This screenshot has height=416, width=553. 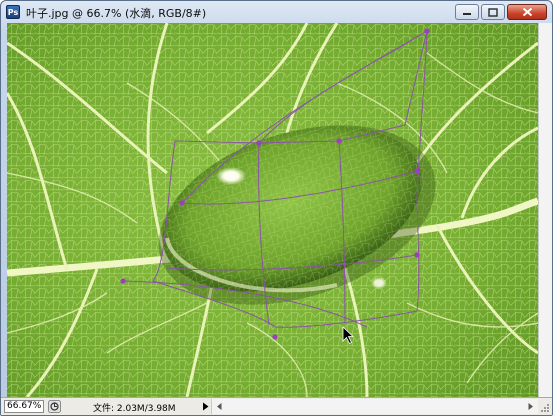 I want to click on minimize-icon, so click(x=467, y=14).